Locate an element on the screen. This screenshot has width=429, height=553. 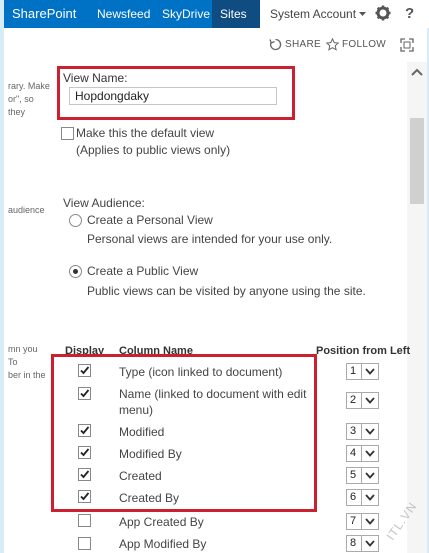
position-select: 7 is located at coordinates (362, 521).